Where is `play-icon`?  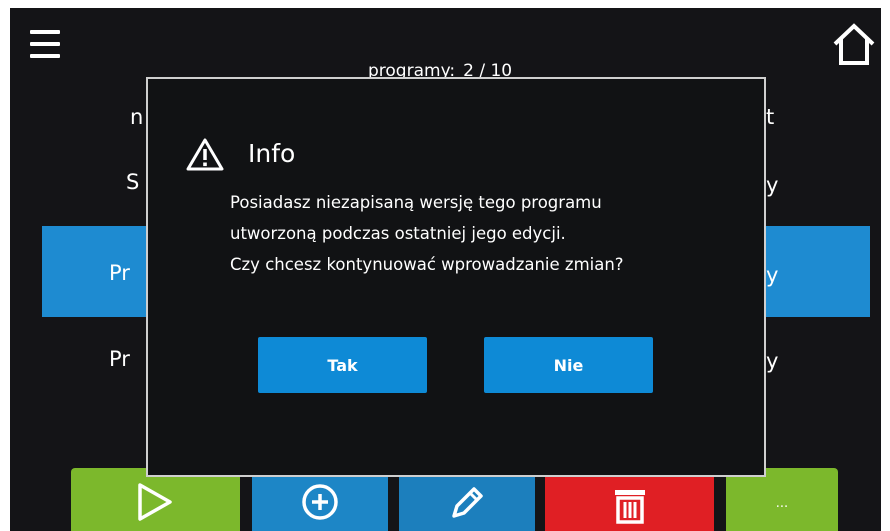
play-icon is located at coordinates (155, 502).